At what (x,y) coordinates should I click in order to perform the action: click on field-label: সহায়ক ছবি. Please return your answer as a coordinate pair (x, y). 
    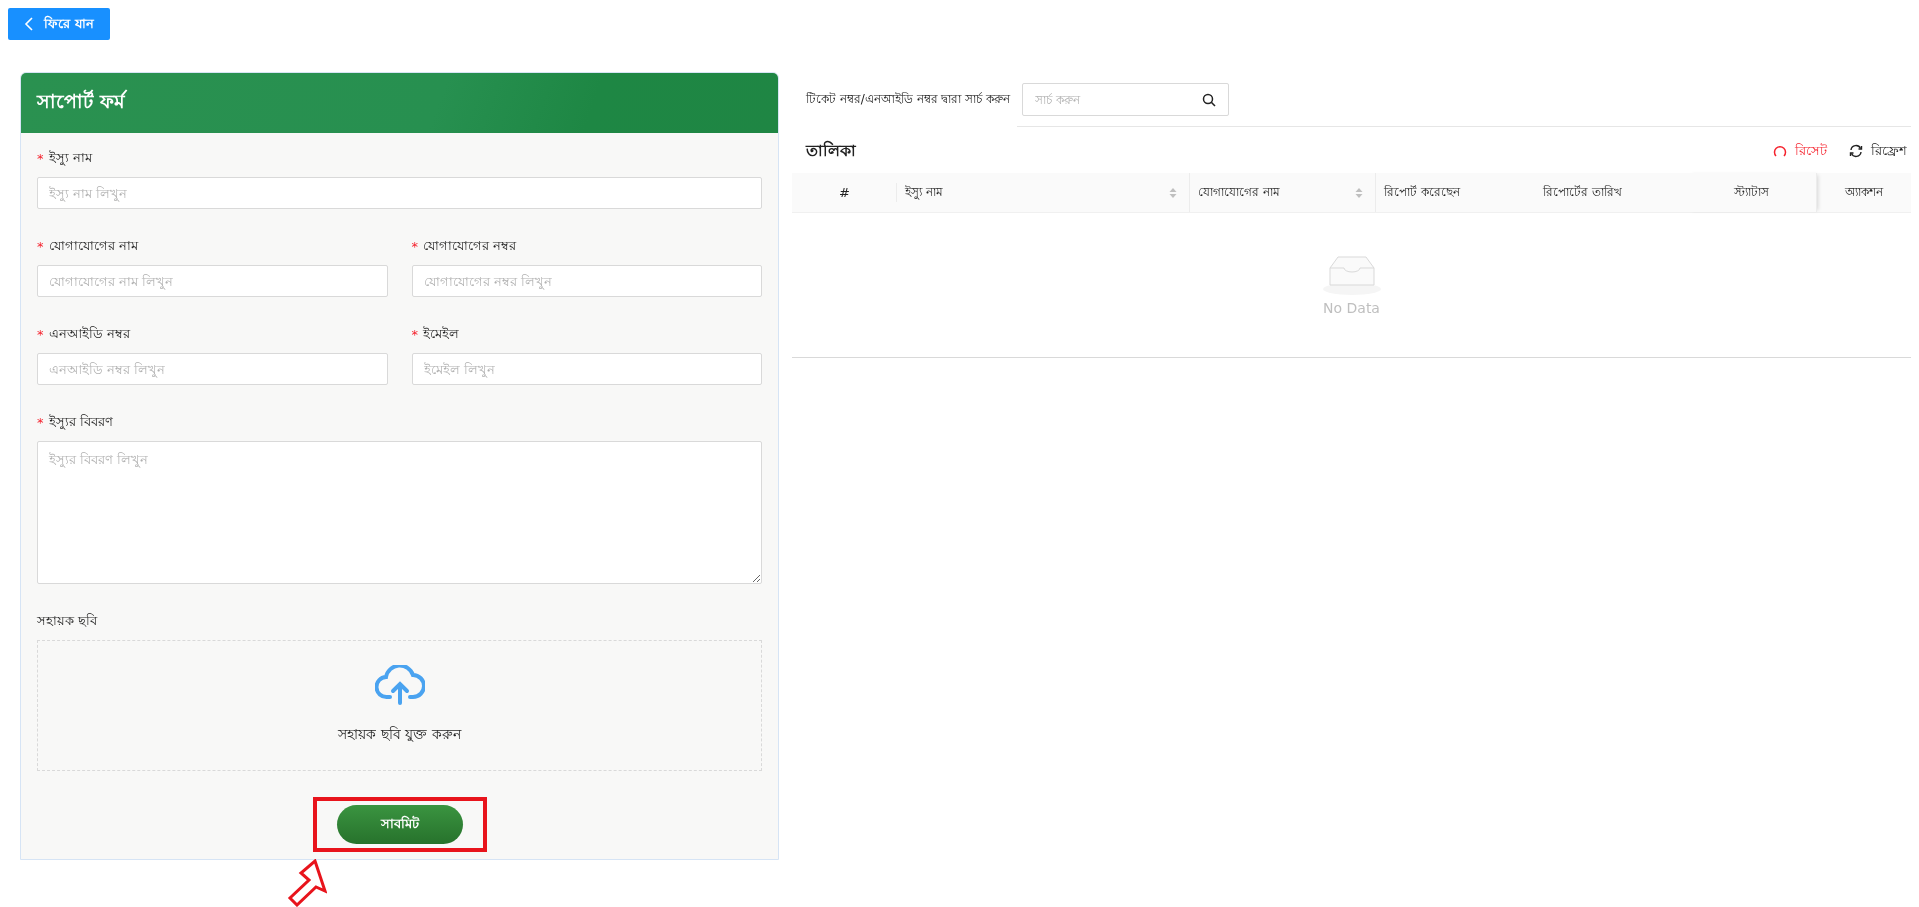
    Looking at the image, I should click on (67, 620).